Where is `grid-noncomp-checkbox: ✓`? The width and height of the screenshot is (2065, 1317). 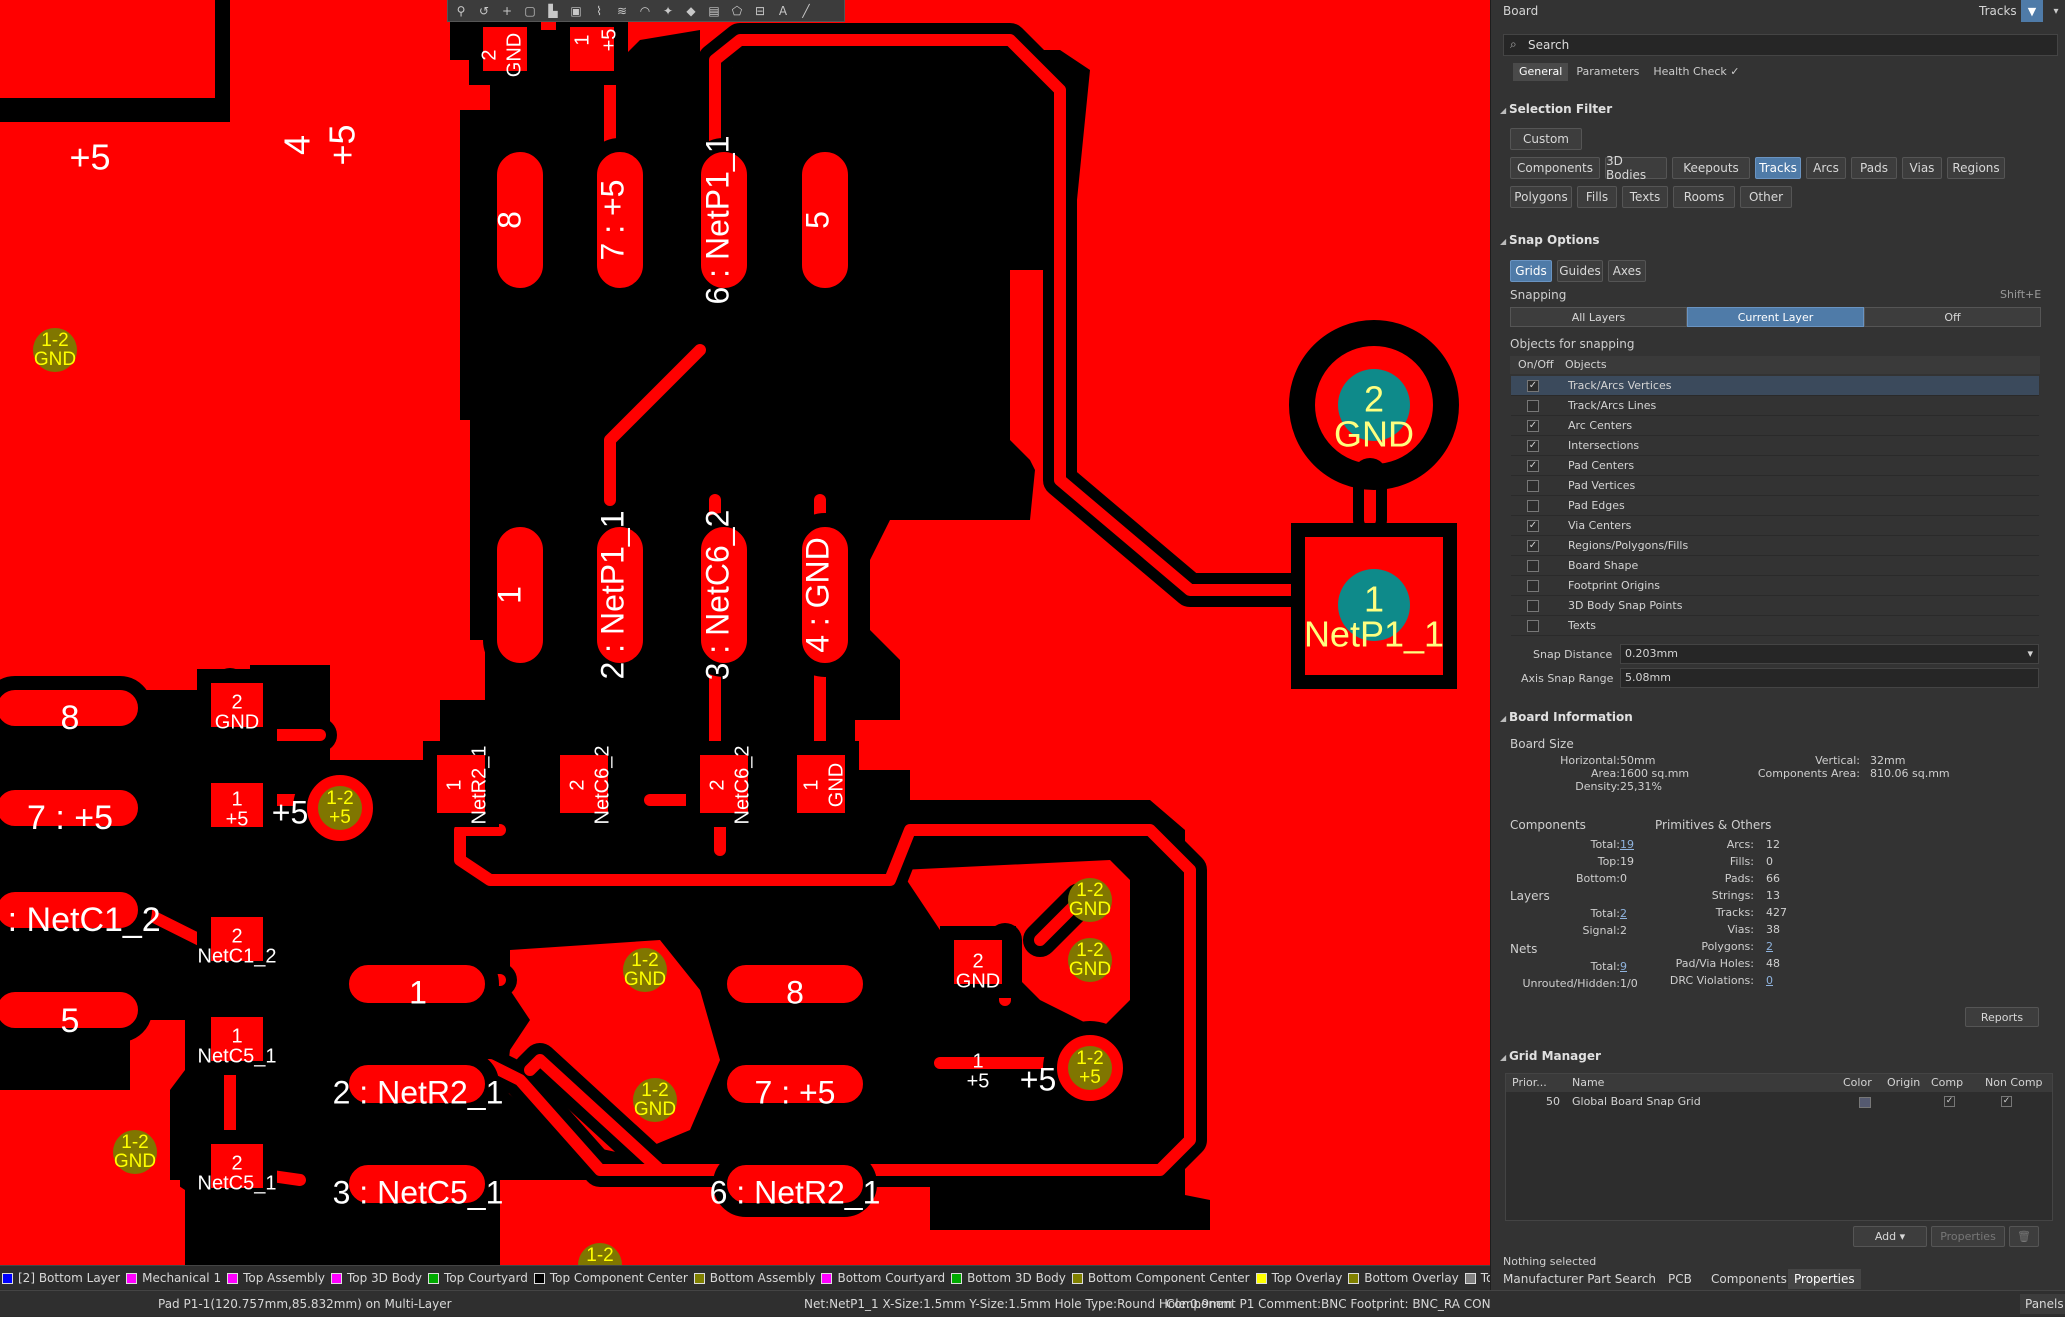 grid-noncomp-checkbox: ✓ is located at coordinates (2006, 1101).